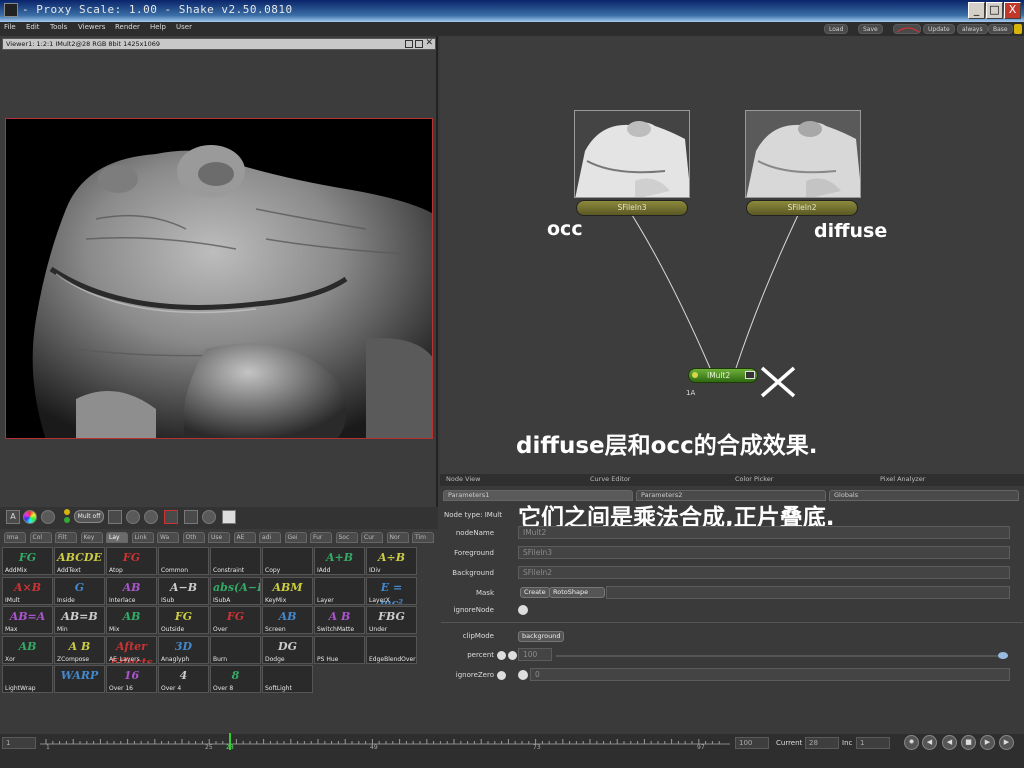 The width and height of the screenshot is (1024, 768). What do you see at coordinates (501, 655) in the screenshot?
I see `percent-anim-icon` at bounding box center [501, 655].